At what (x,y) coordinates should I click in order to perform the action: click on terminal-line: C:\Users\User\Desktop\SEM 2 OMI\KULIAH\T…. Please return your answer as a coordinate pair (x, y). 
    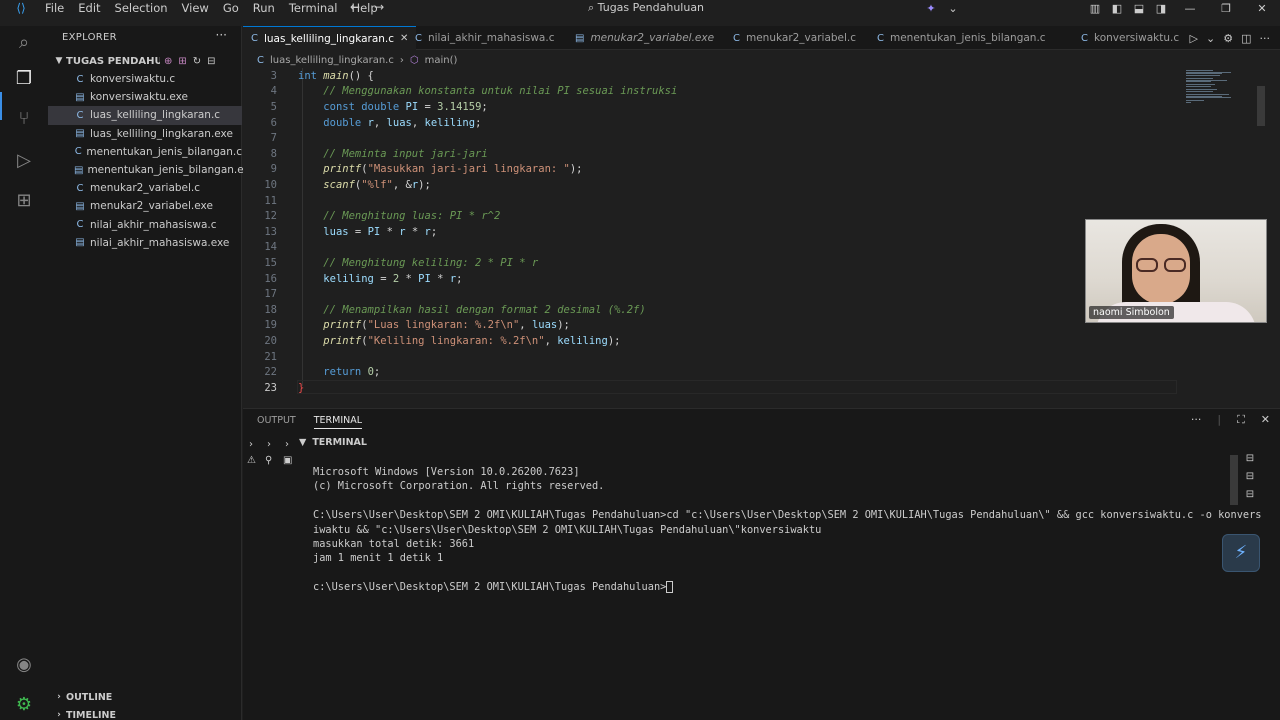
    Looking at the image, I should click on (787, 515).